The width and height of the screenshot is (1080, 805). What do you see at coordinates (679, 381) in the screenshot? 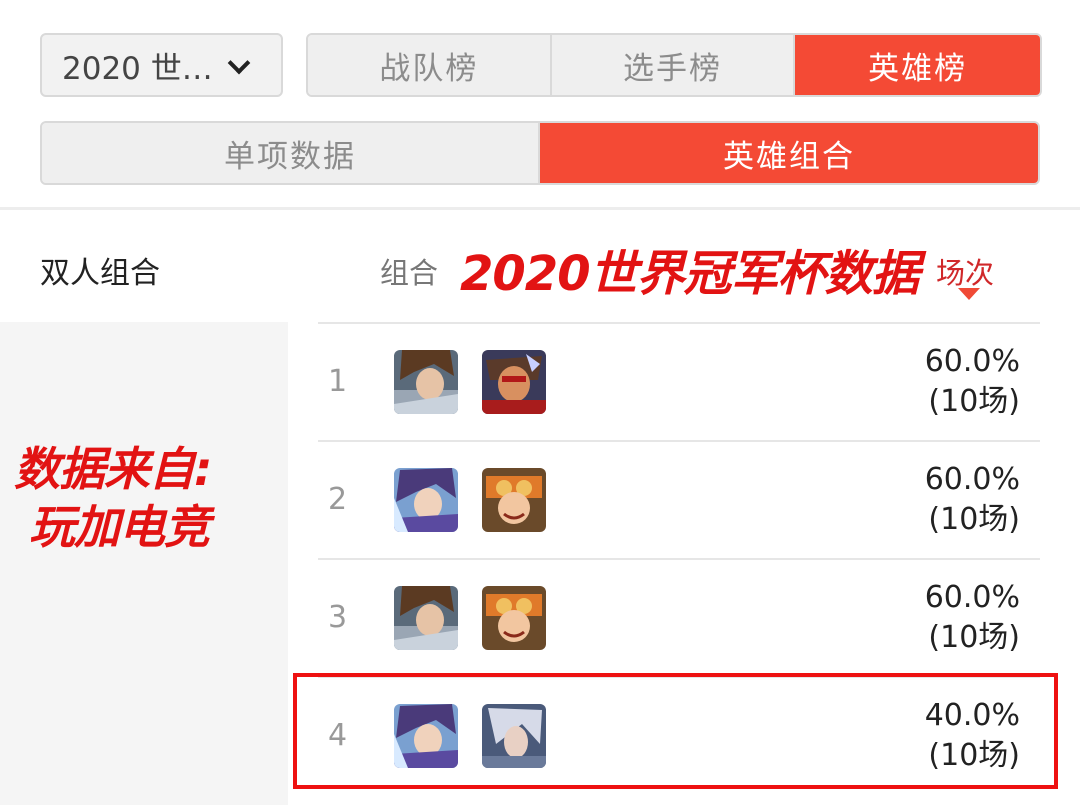
I see `table-row: 1 60.0% (10场)` at bounding box center [679, 381].